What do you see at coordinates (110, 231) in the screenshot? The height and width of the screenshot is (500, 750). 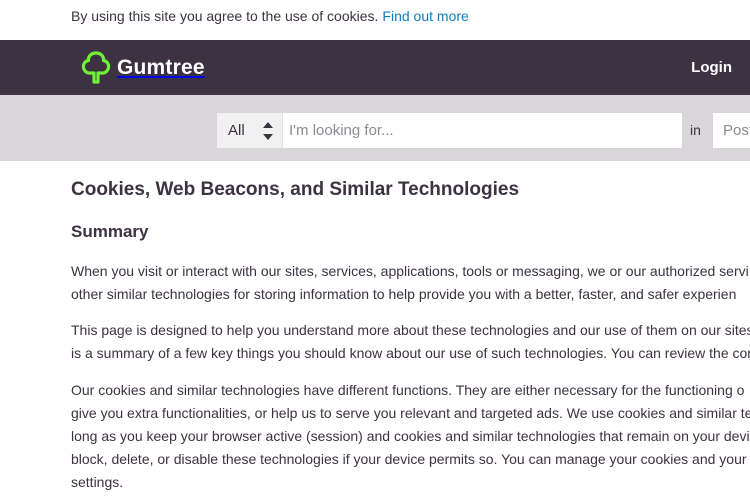 I see `section-heading: Summary` at bounding box center [110, 231].